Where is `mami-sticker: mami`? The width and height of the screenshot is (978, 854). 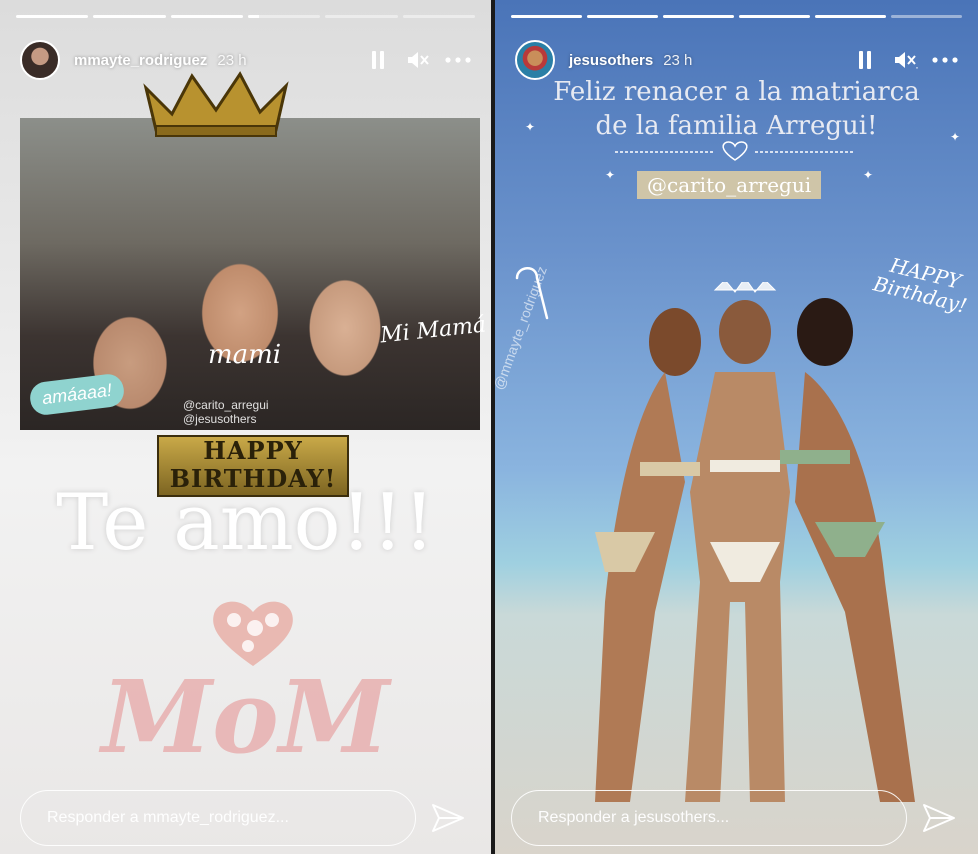 mami-sticker: mami is located at coordinates (245, 355).